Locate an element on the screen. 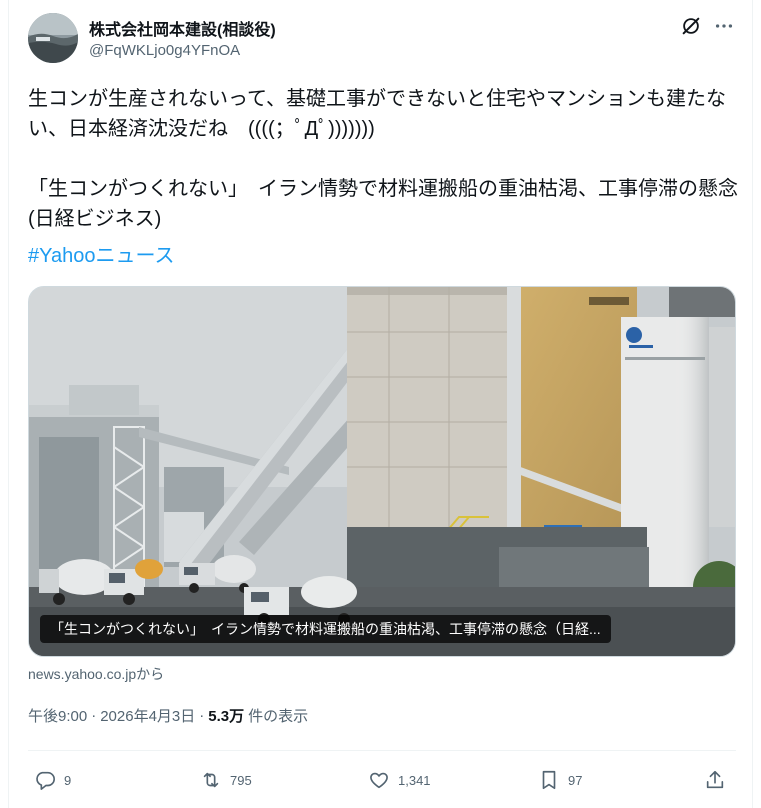  action-bar: 9 795 1,341 97 is located at coordinates (382, 780).